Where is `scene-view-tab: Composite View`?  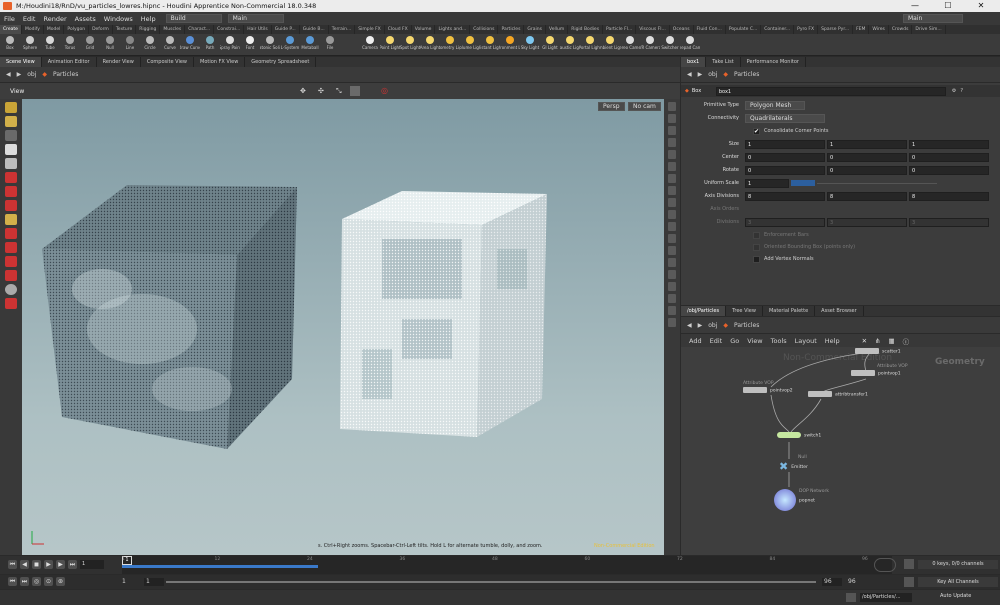 scene-view-tab: Composite View is located at coordinates (167, 62).